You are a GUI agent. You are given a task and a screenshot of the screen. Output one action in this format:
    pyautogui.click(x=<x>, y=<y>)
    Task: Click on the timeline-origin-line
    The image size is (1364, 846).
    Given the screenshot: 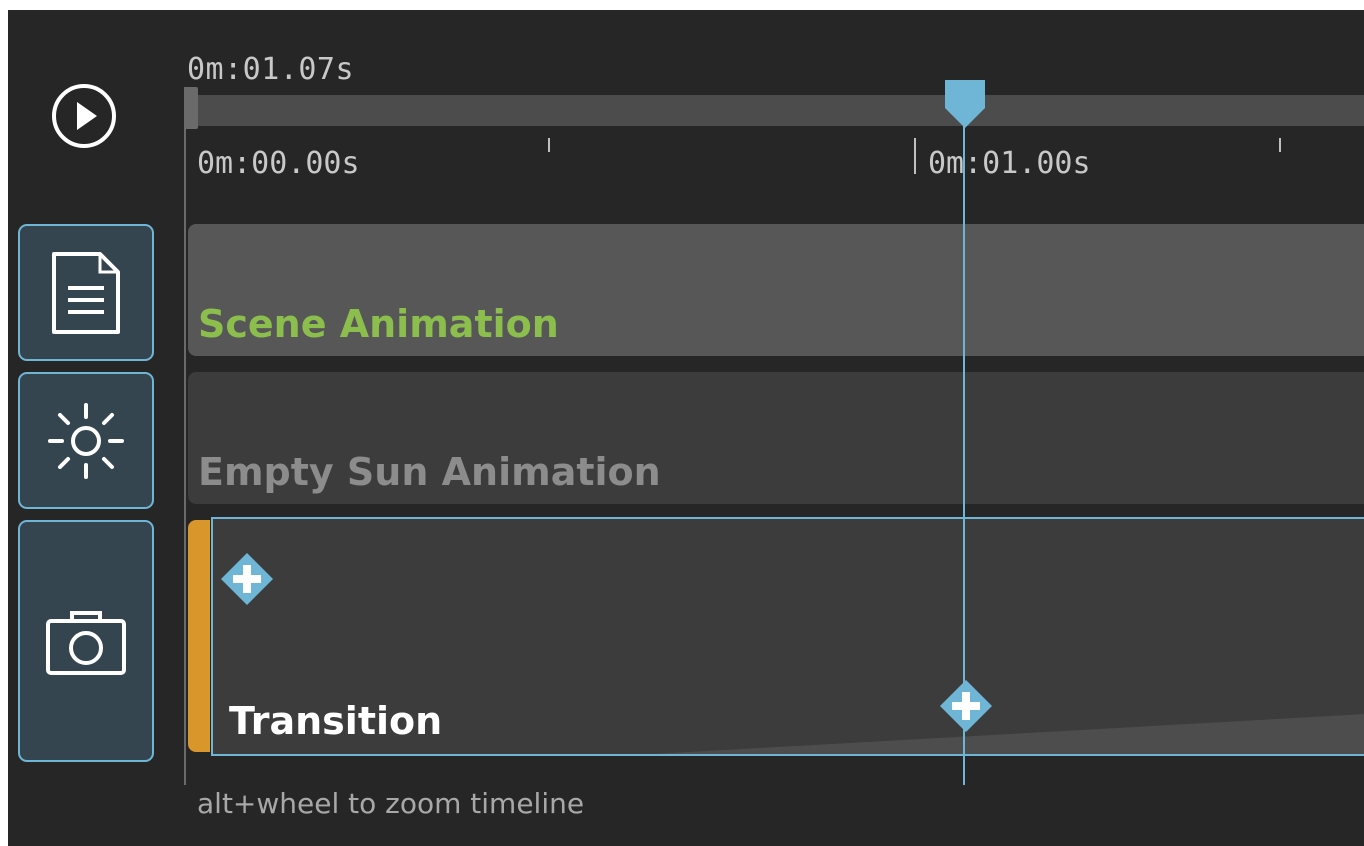 What is the action you would take?
    pyautogui.click(x=185, y=436)
    